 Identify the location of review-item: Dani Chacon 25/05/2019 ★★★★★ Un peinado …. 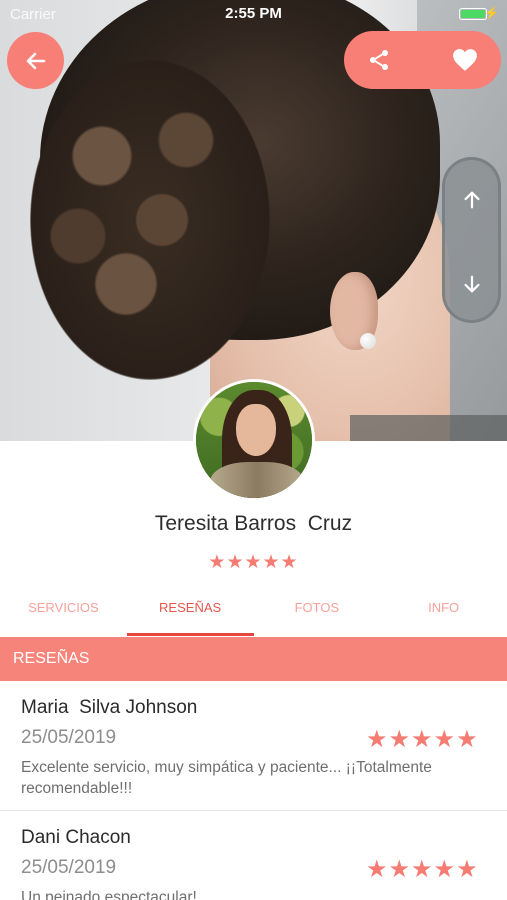
(253, 855).